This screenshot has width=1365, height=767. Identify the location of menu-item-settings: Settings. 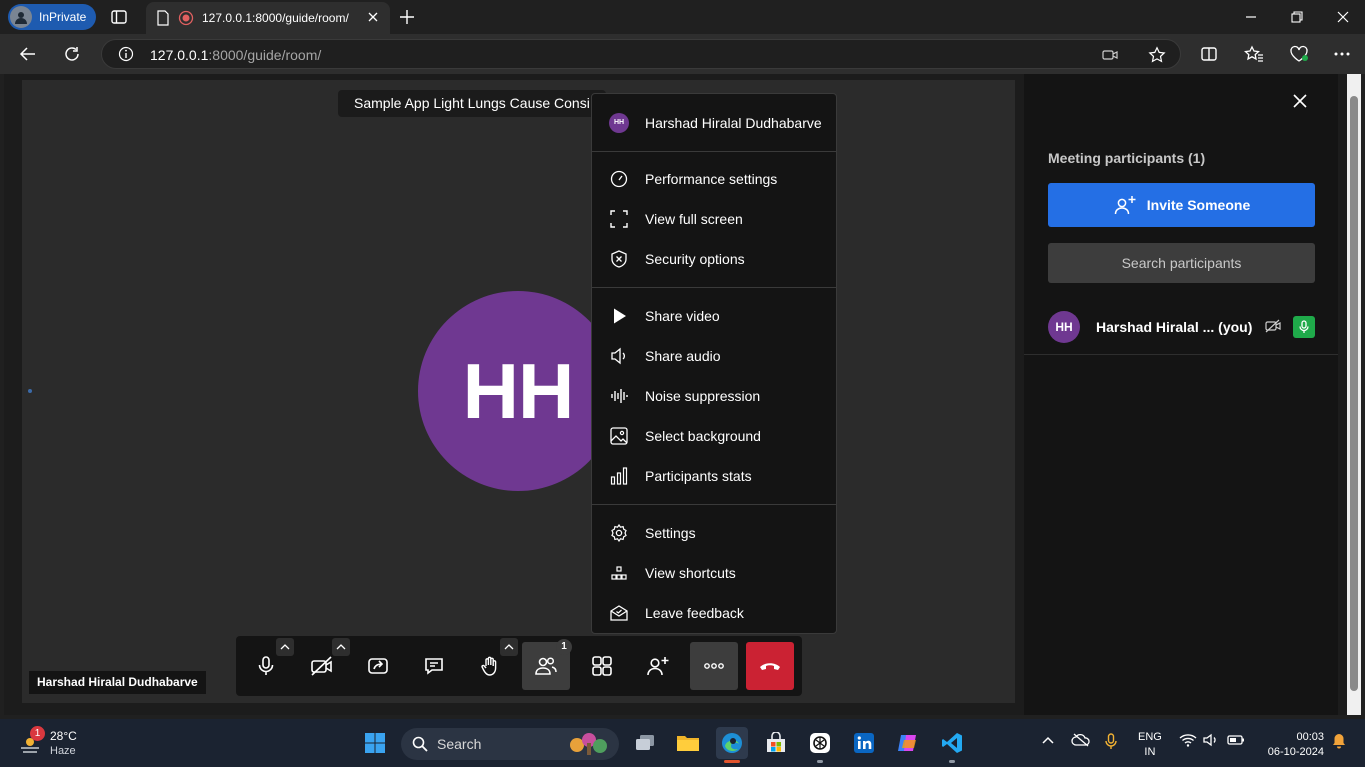
(714, 533).